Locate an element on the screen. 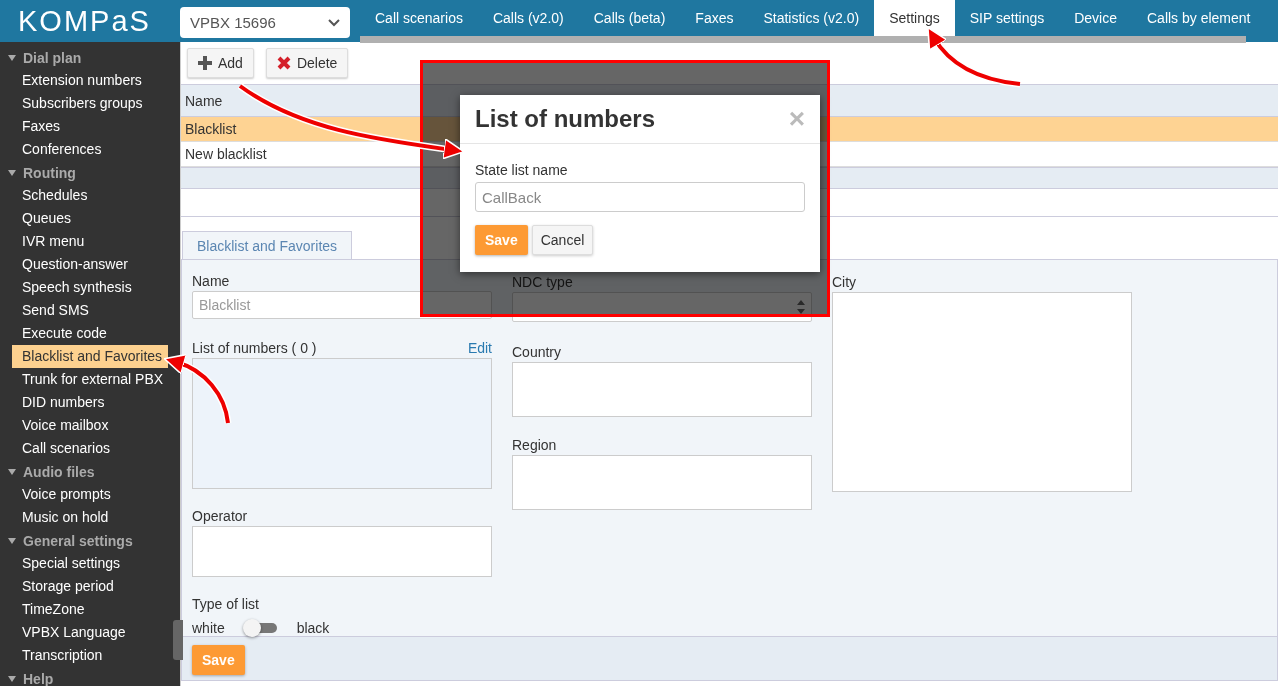  field-label: Country is located at coordinates (537, 352).